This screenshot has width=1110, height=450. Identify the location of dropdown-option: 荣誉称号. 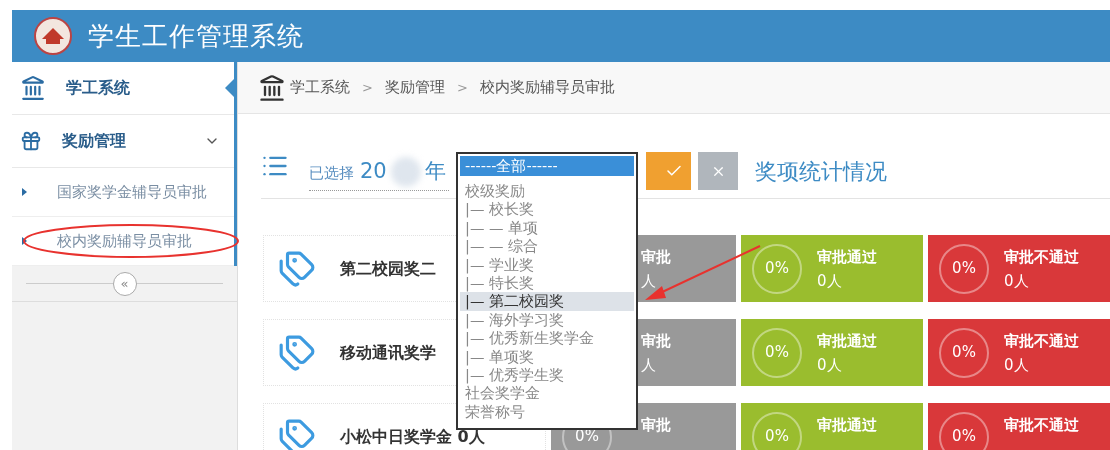
(547, 412).